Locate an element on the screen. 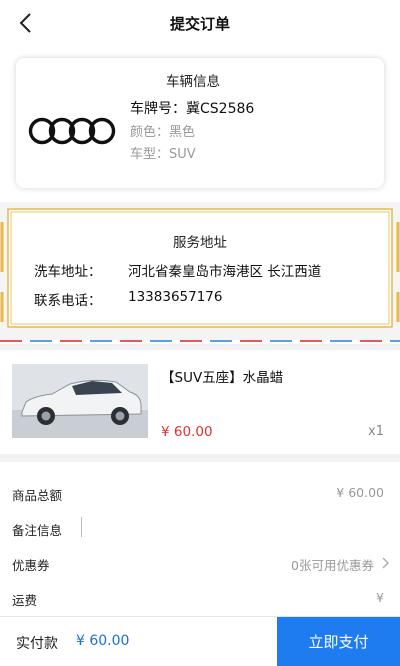 The image size is (400, 666). vehicle-color: 颜色：黑色 is located at coordinates (163, 132).